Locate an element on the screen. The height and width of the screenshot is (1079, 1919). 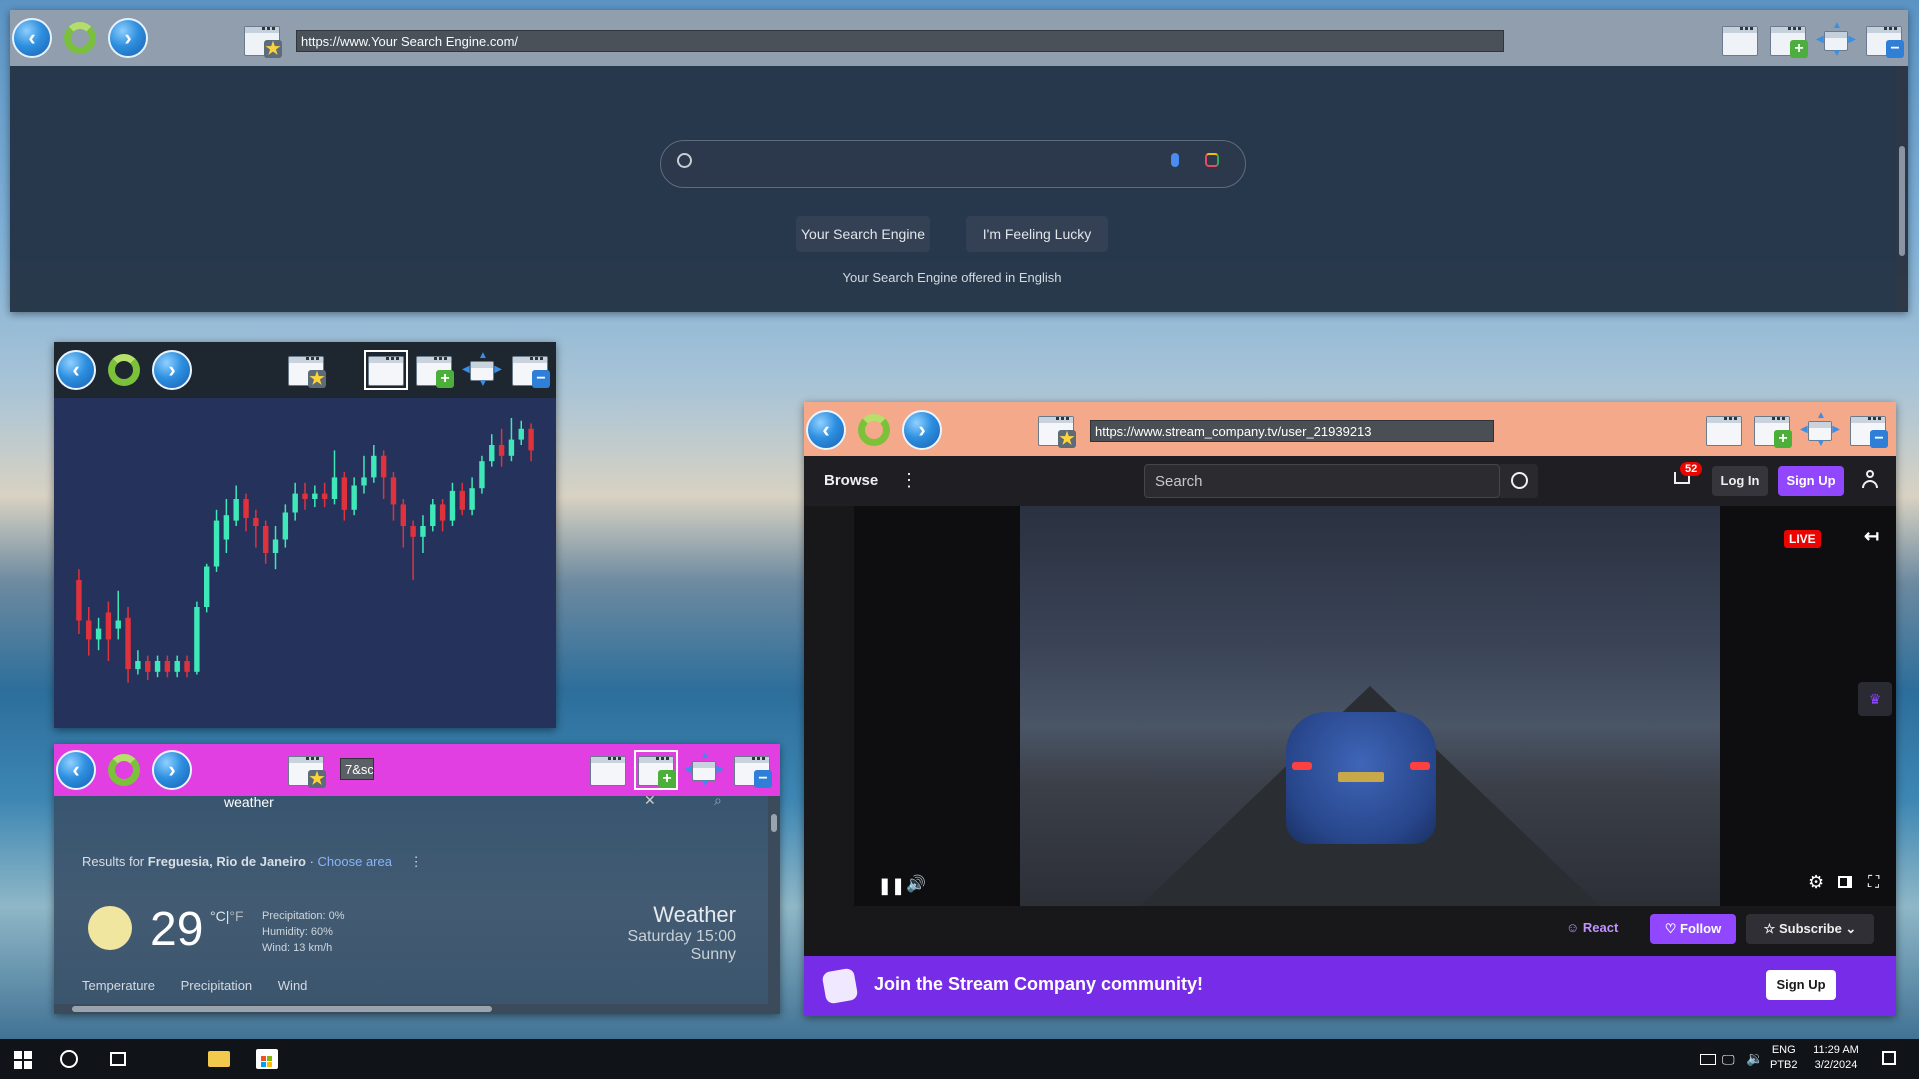
address-bar: 7&sc is located at coordinates (357, 769).